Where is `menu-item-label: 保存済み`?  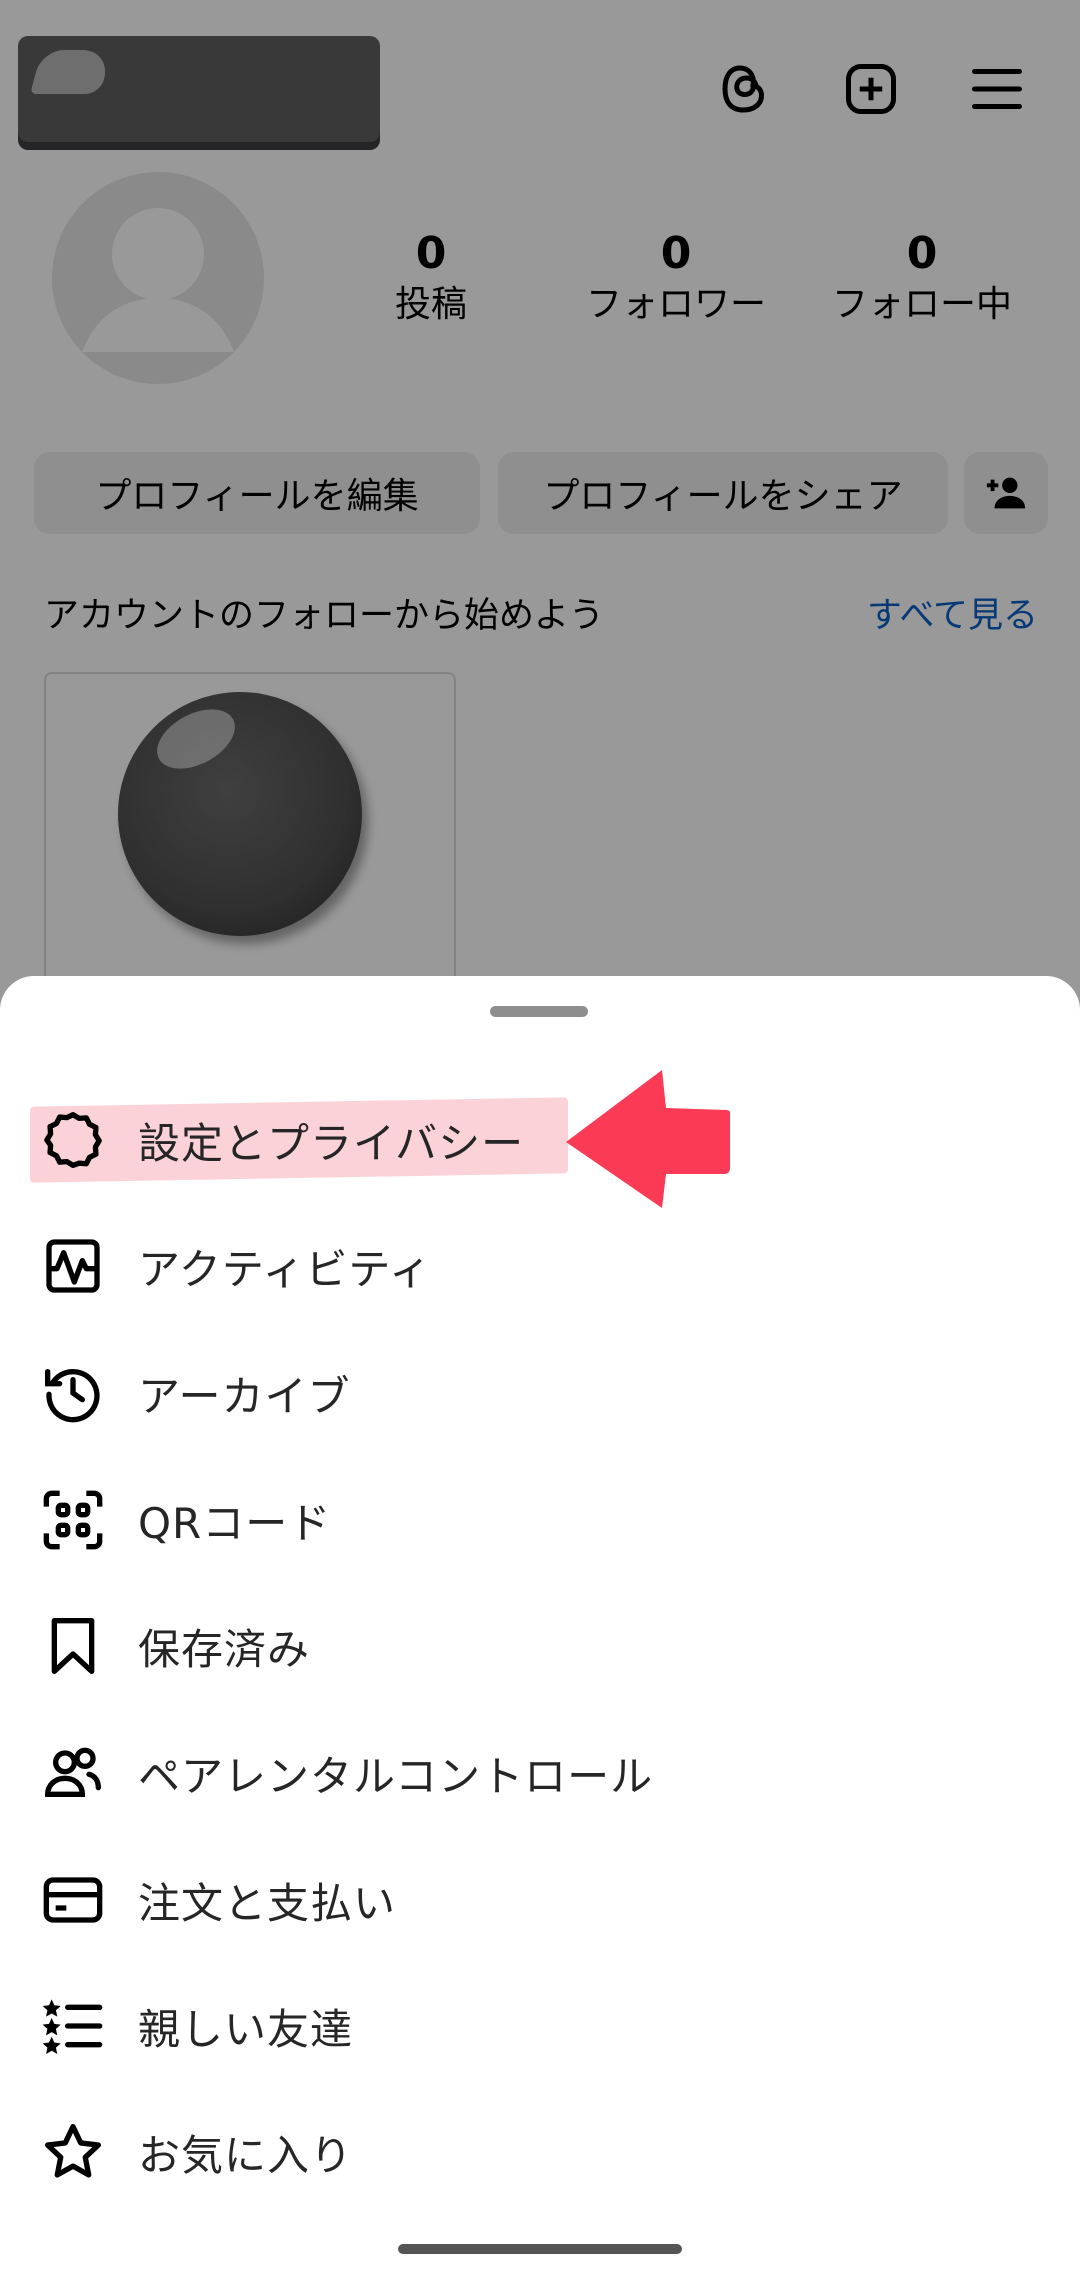
menu-item-label: 保存済み is located at coordinates (224, 1649).